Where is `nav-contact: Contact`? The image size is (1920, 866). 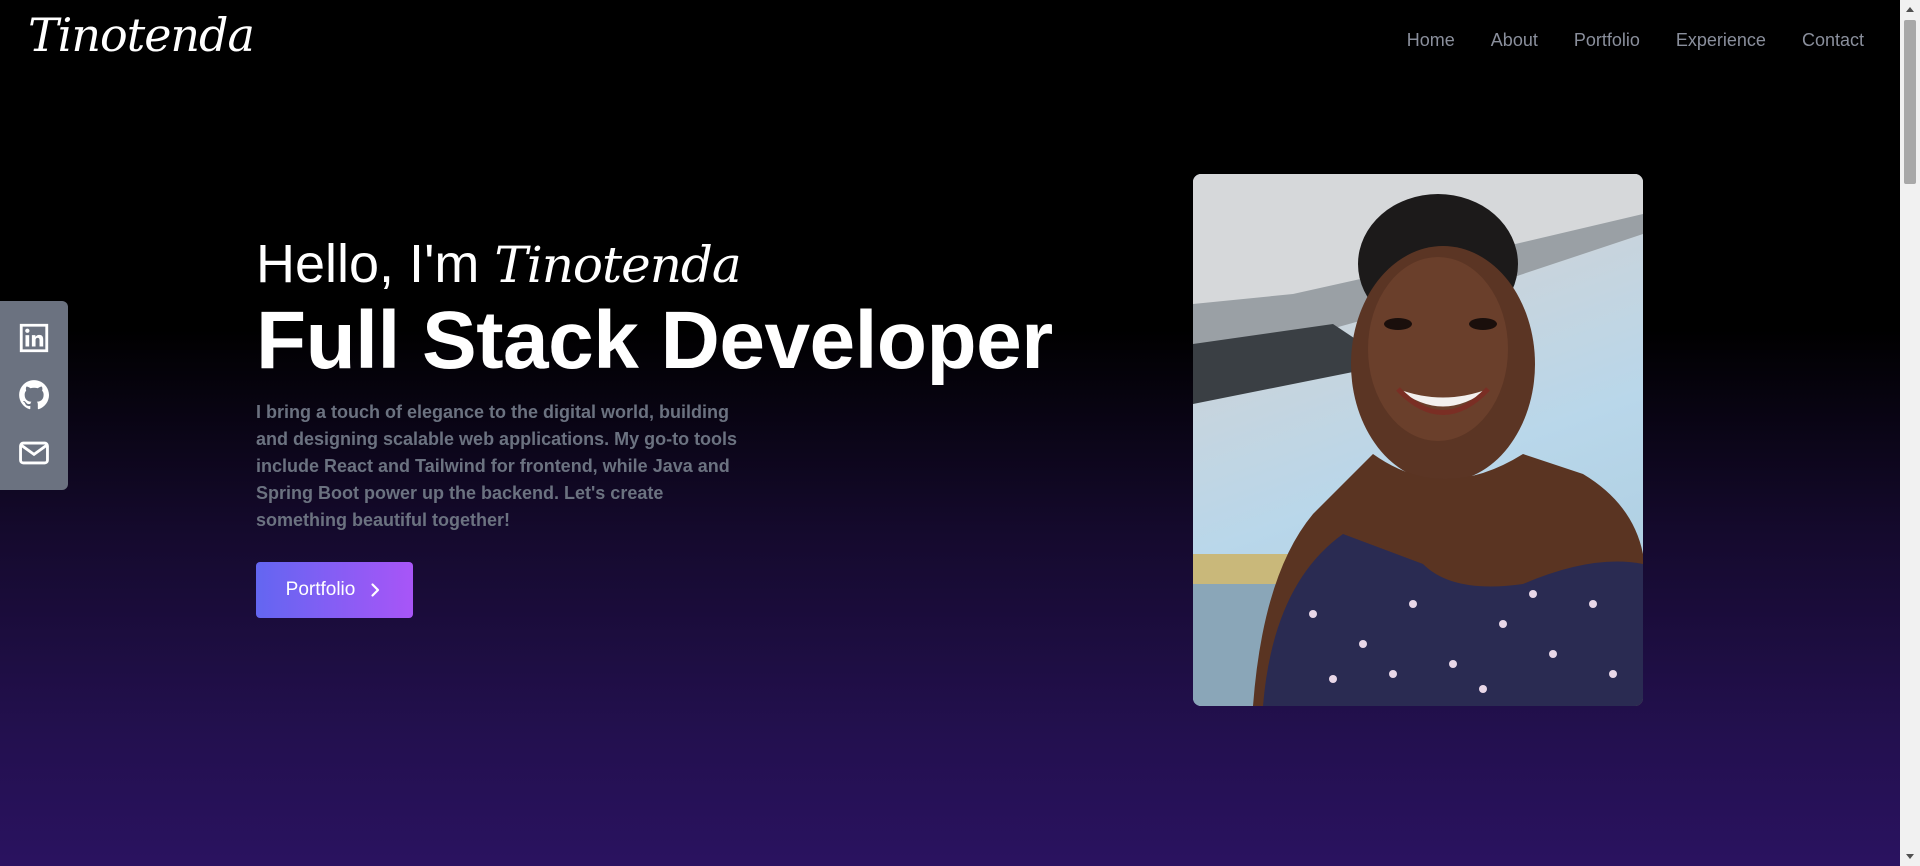
nav-contact: Contact is located at coordinates (1833, 40).